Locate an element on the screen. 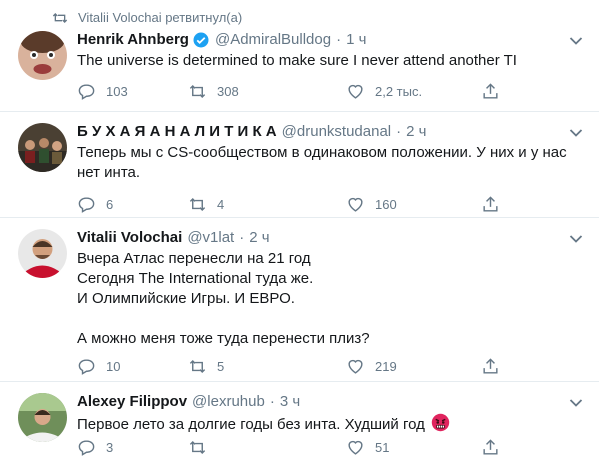  retweet-count: 308 is located at coordinates (228, 91).